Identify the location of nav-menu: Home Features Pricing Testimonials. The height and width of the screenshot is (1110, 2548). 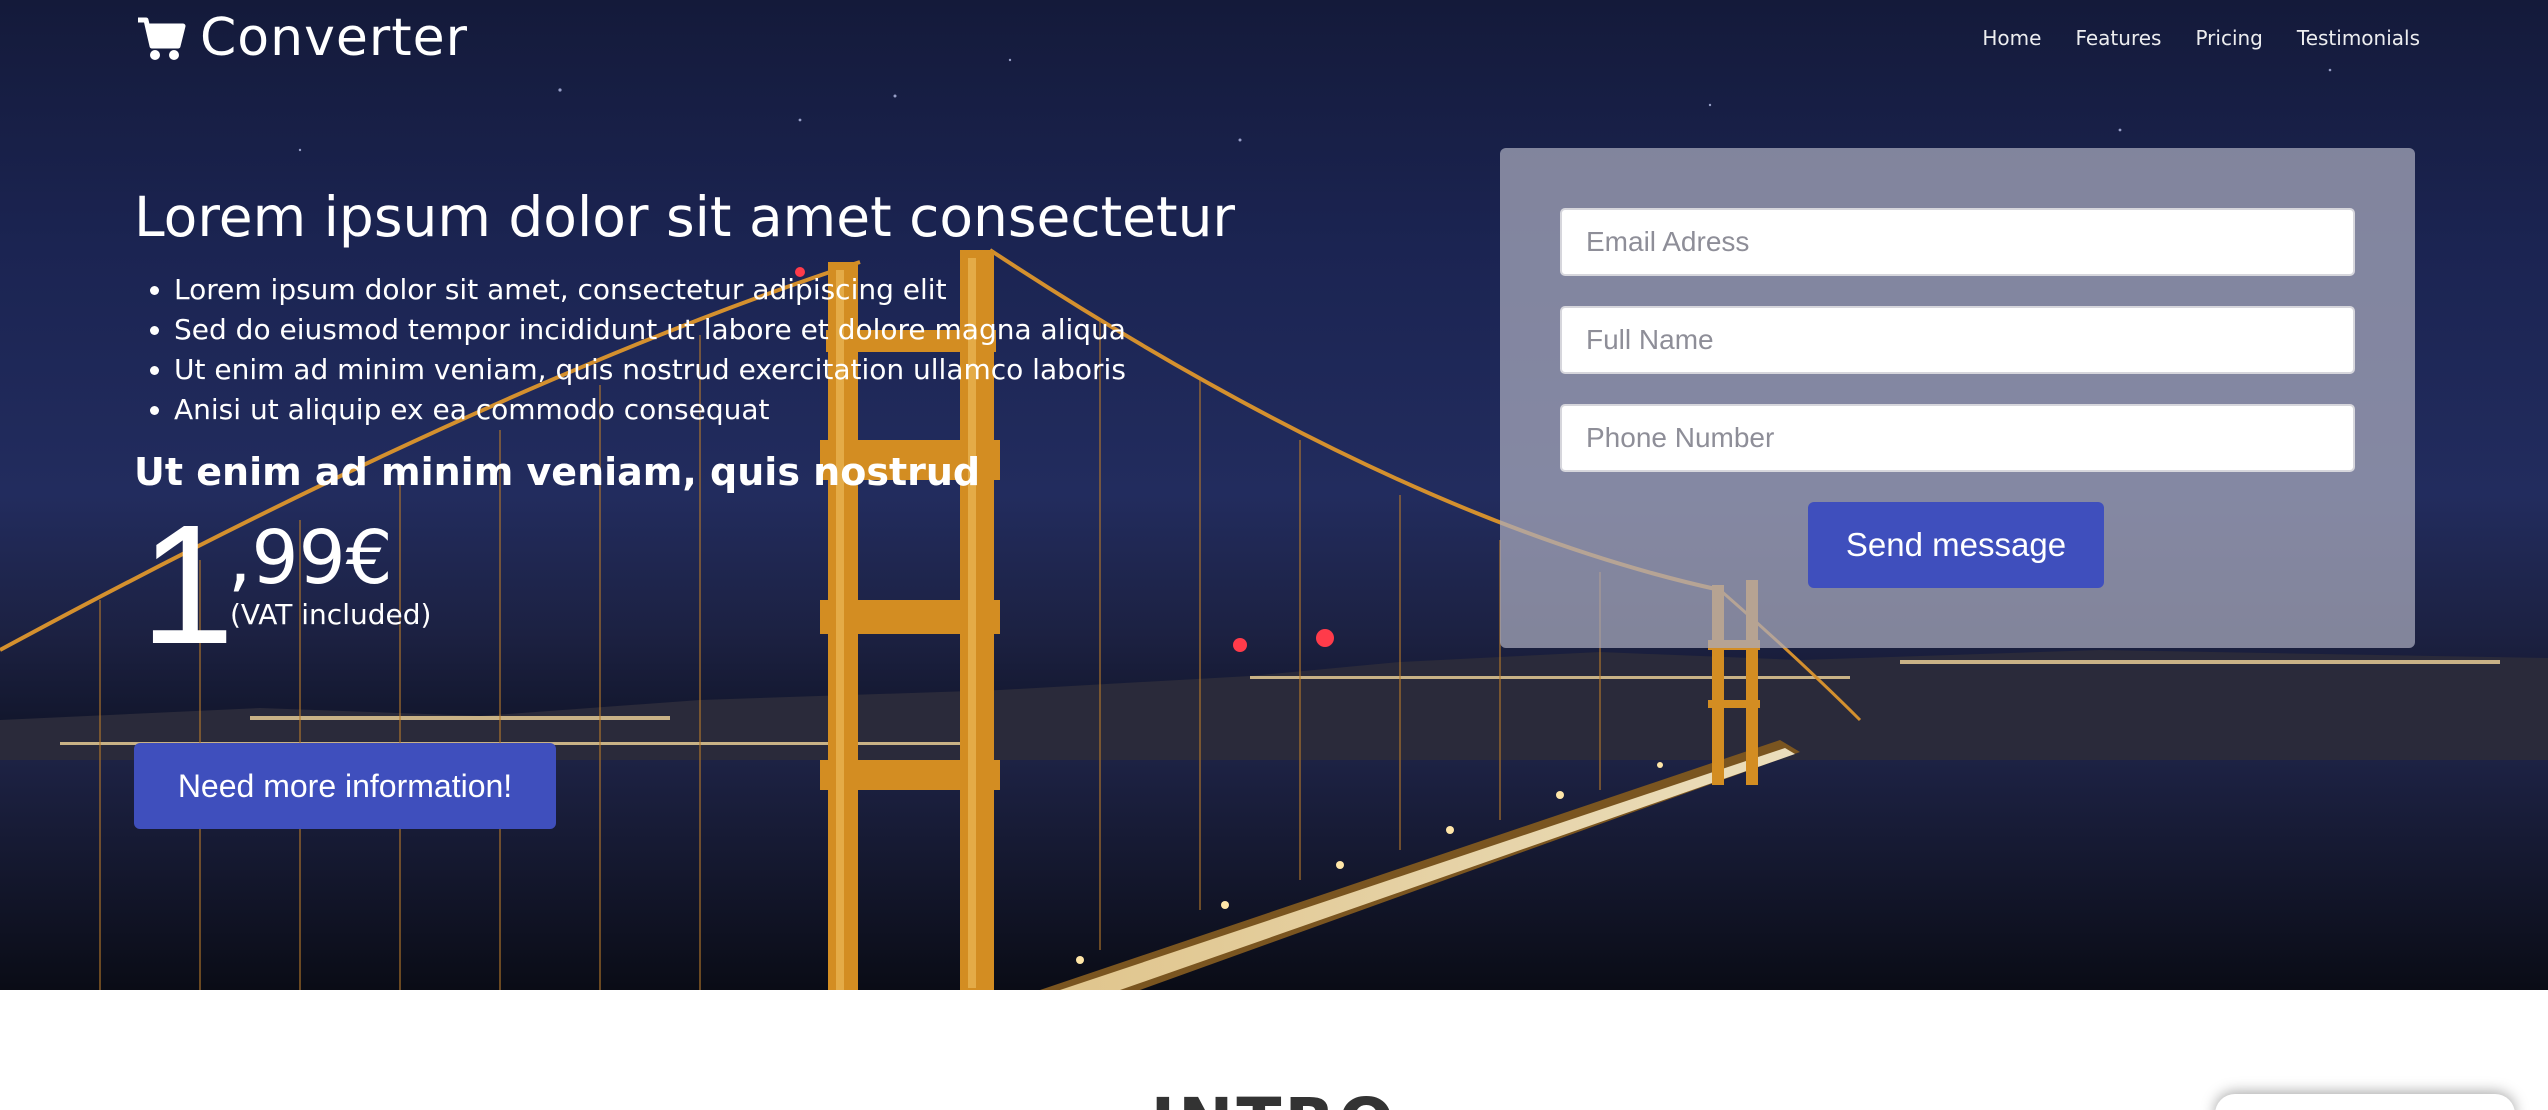
(2201, 38).